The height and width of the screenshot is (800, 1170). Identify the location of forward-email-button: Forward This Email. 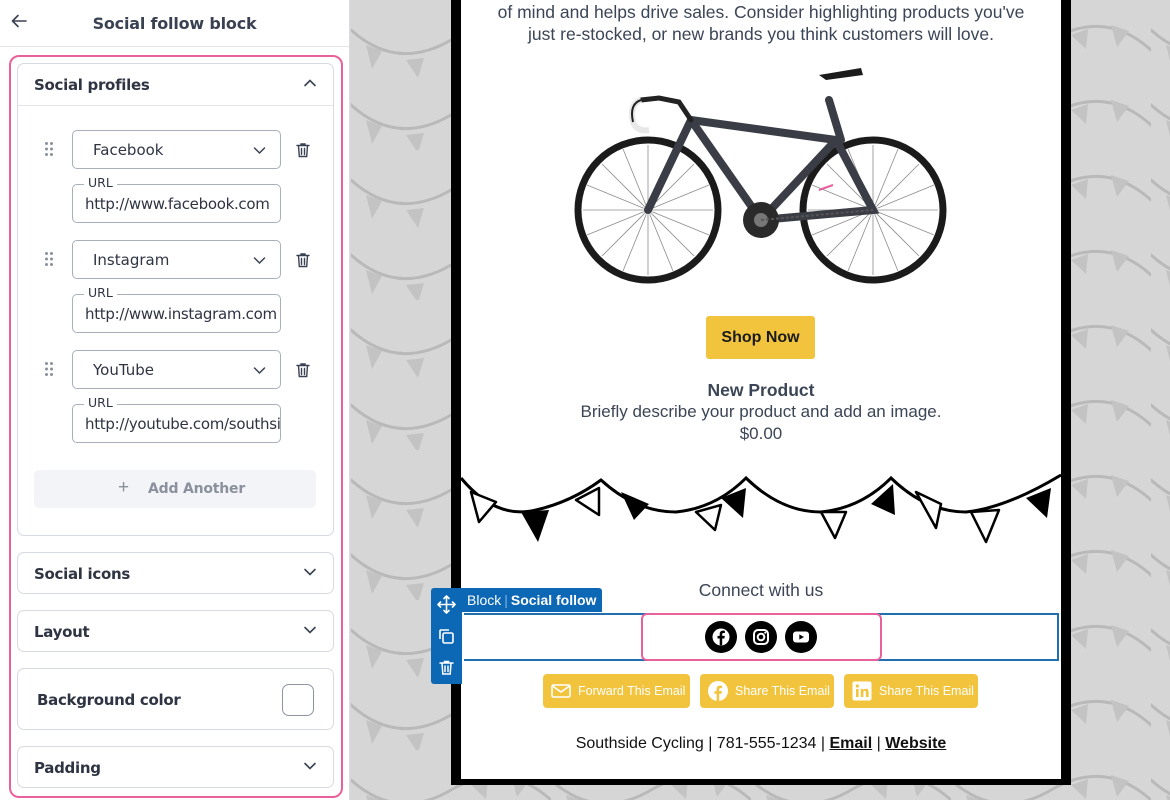
(616, 691).